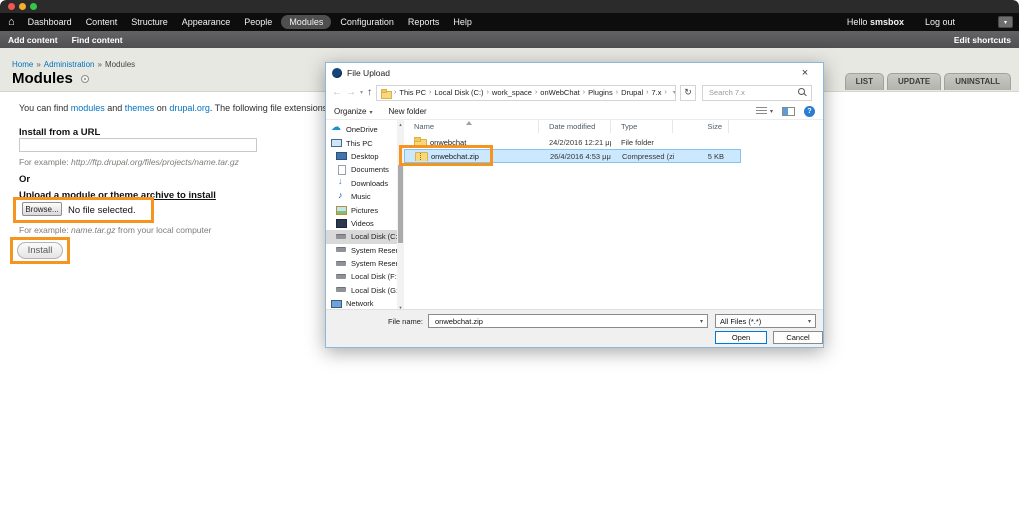  Describe the element at coordinates (93, 230) in the screenshot. I see `upload-example-file: name.tar.gz` at that location.